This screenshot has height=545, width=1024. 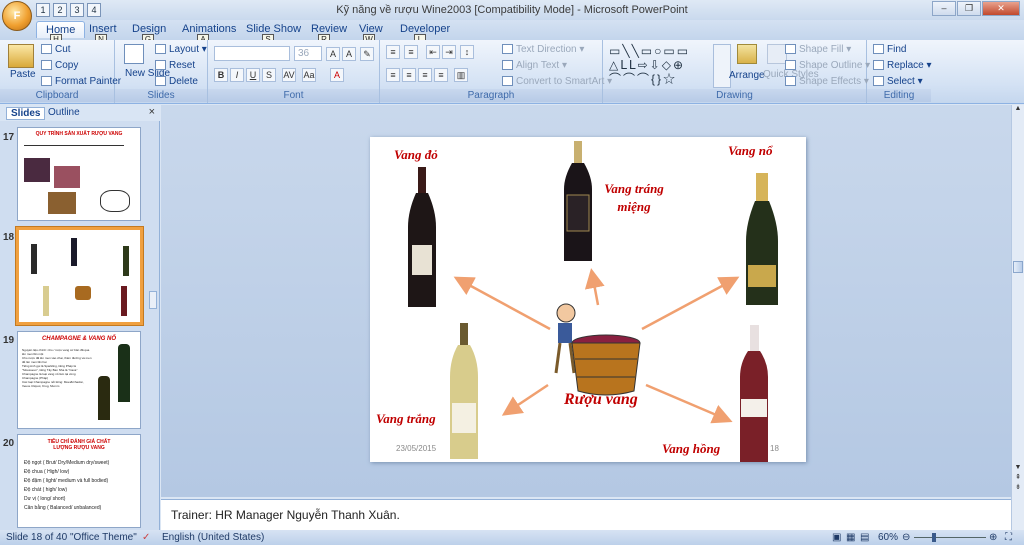 What do you see at coordinates (21, 56) in the screenshot?
I see `paste-icon` at bounding box center [21, 56].